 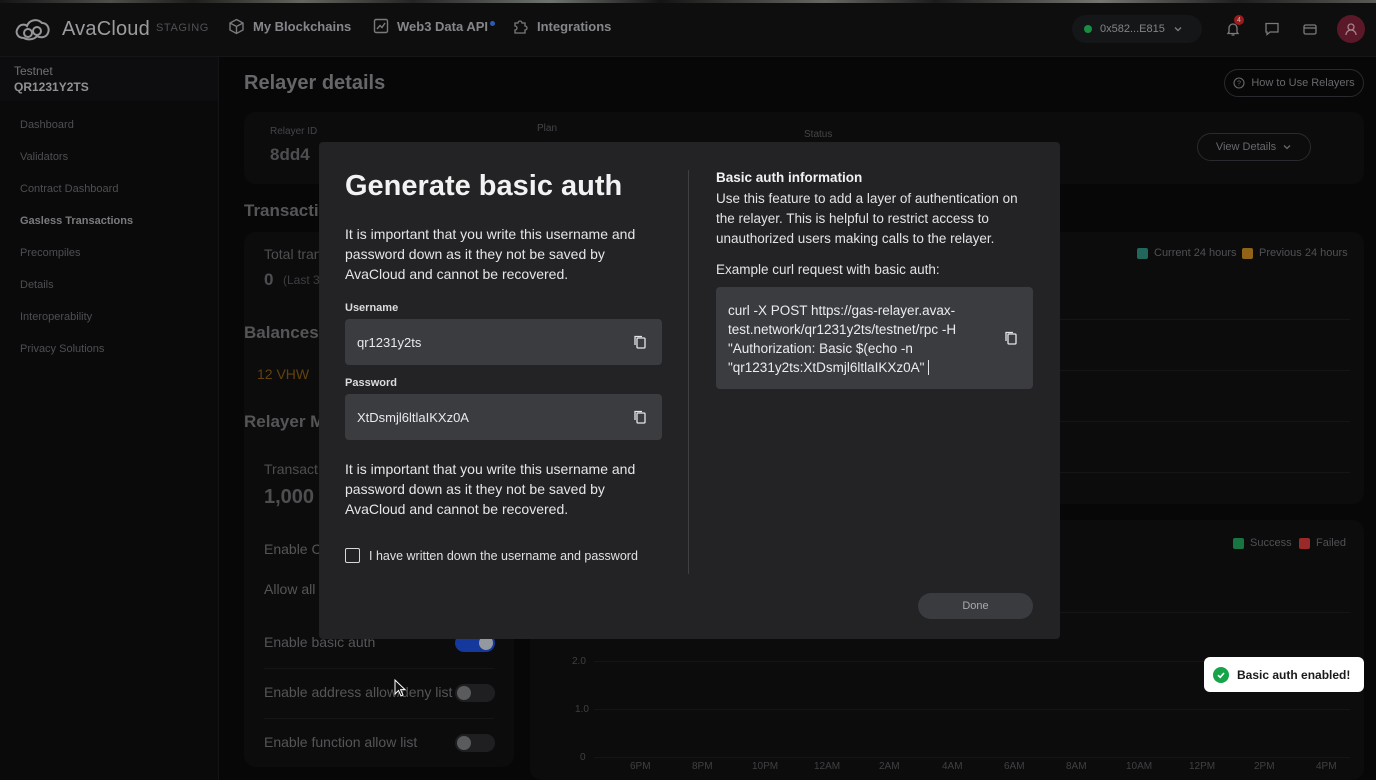 I want to click on text-caret, so click(x=929, y=367).